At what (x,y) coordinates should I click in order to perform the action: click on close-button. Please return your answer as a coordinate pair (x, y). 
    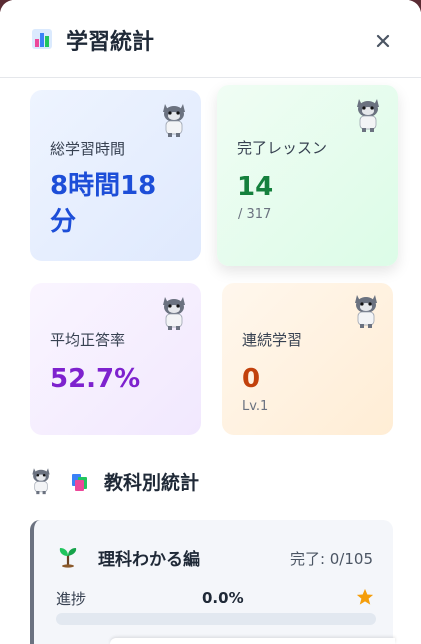
    Looking at the image, I should click on (383, 41).